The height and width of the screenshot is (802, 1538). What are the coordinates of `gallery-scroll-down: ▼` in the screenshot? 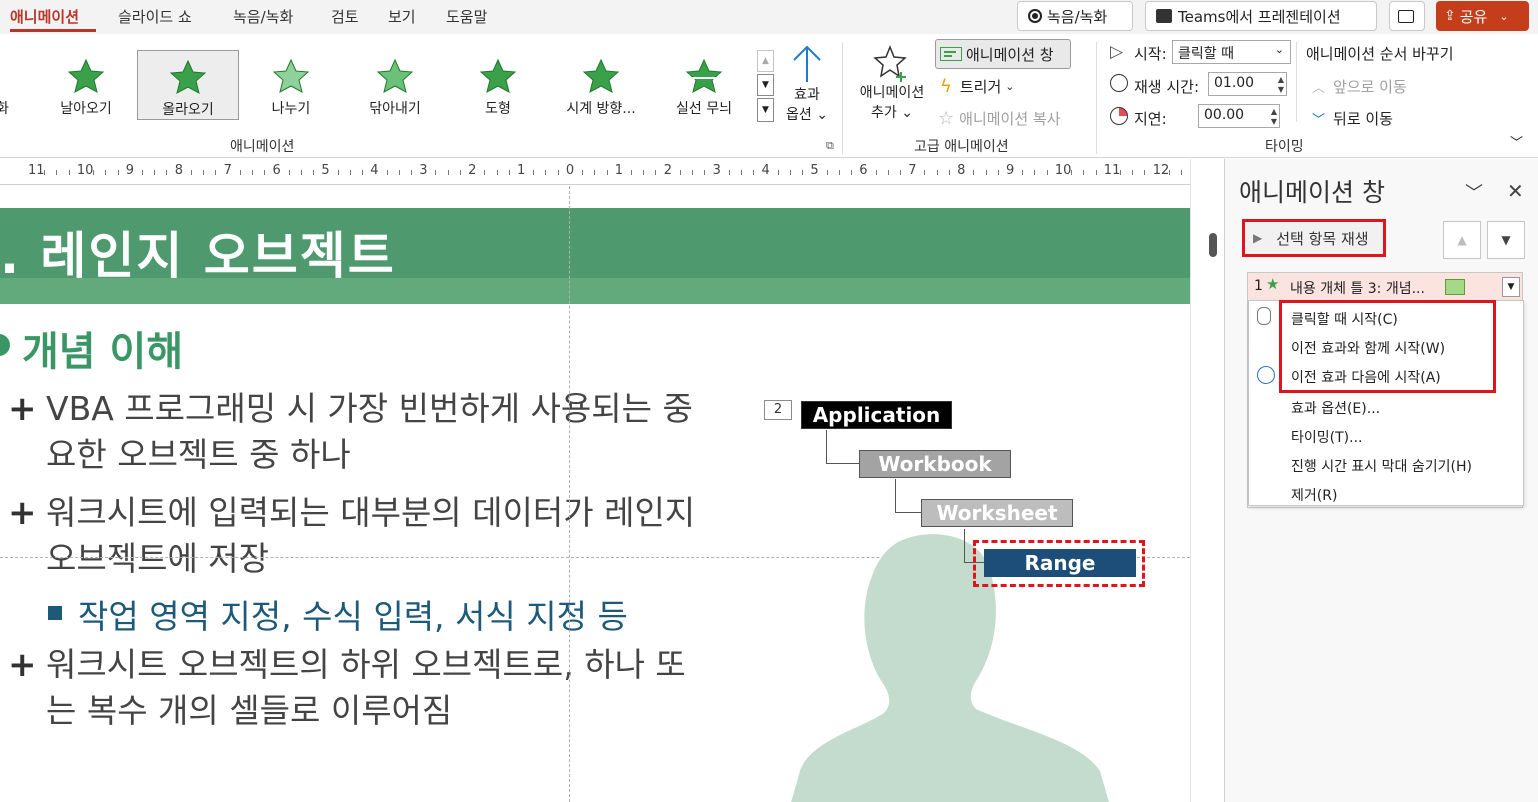 It's located at (765, 85).